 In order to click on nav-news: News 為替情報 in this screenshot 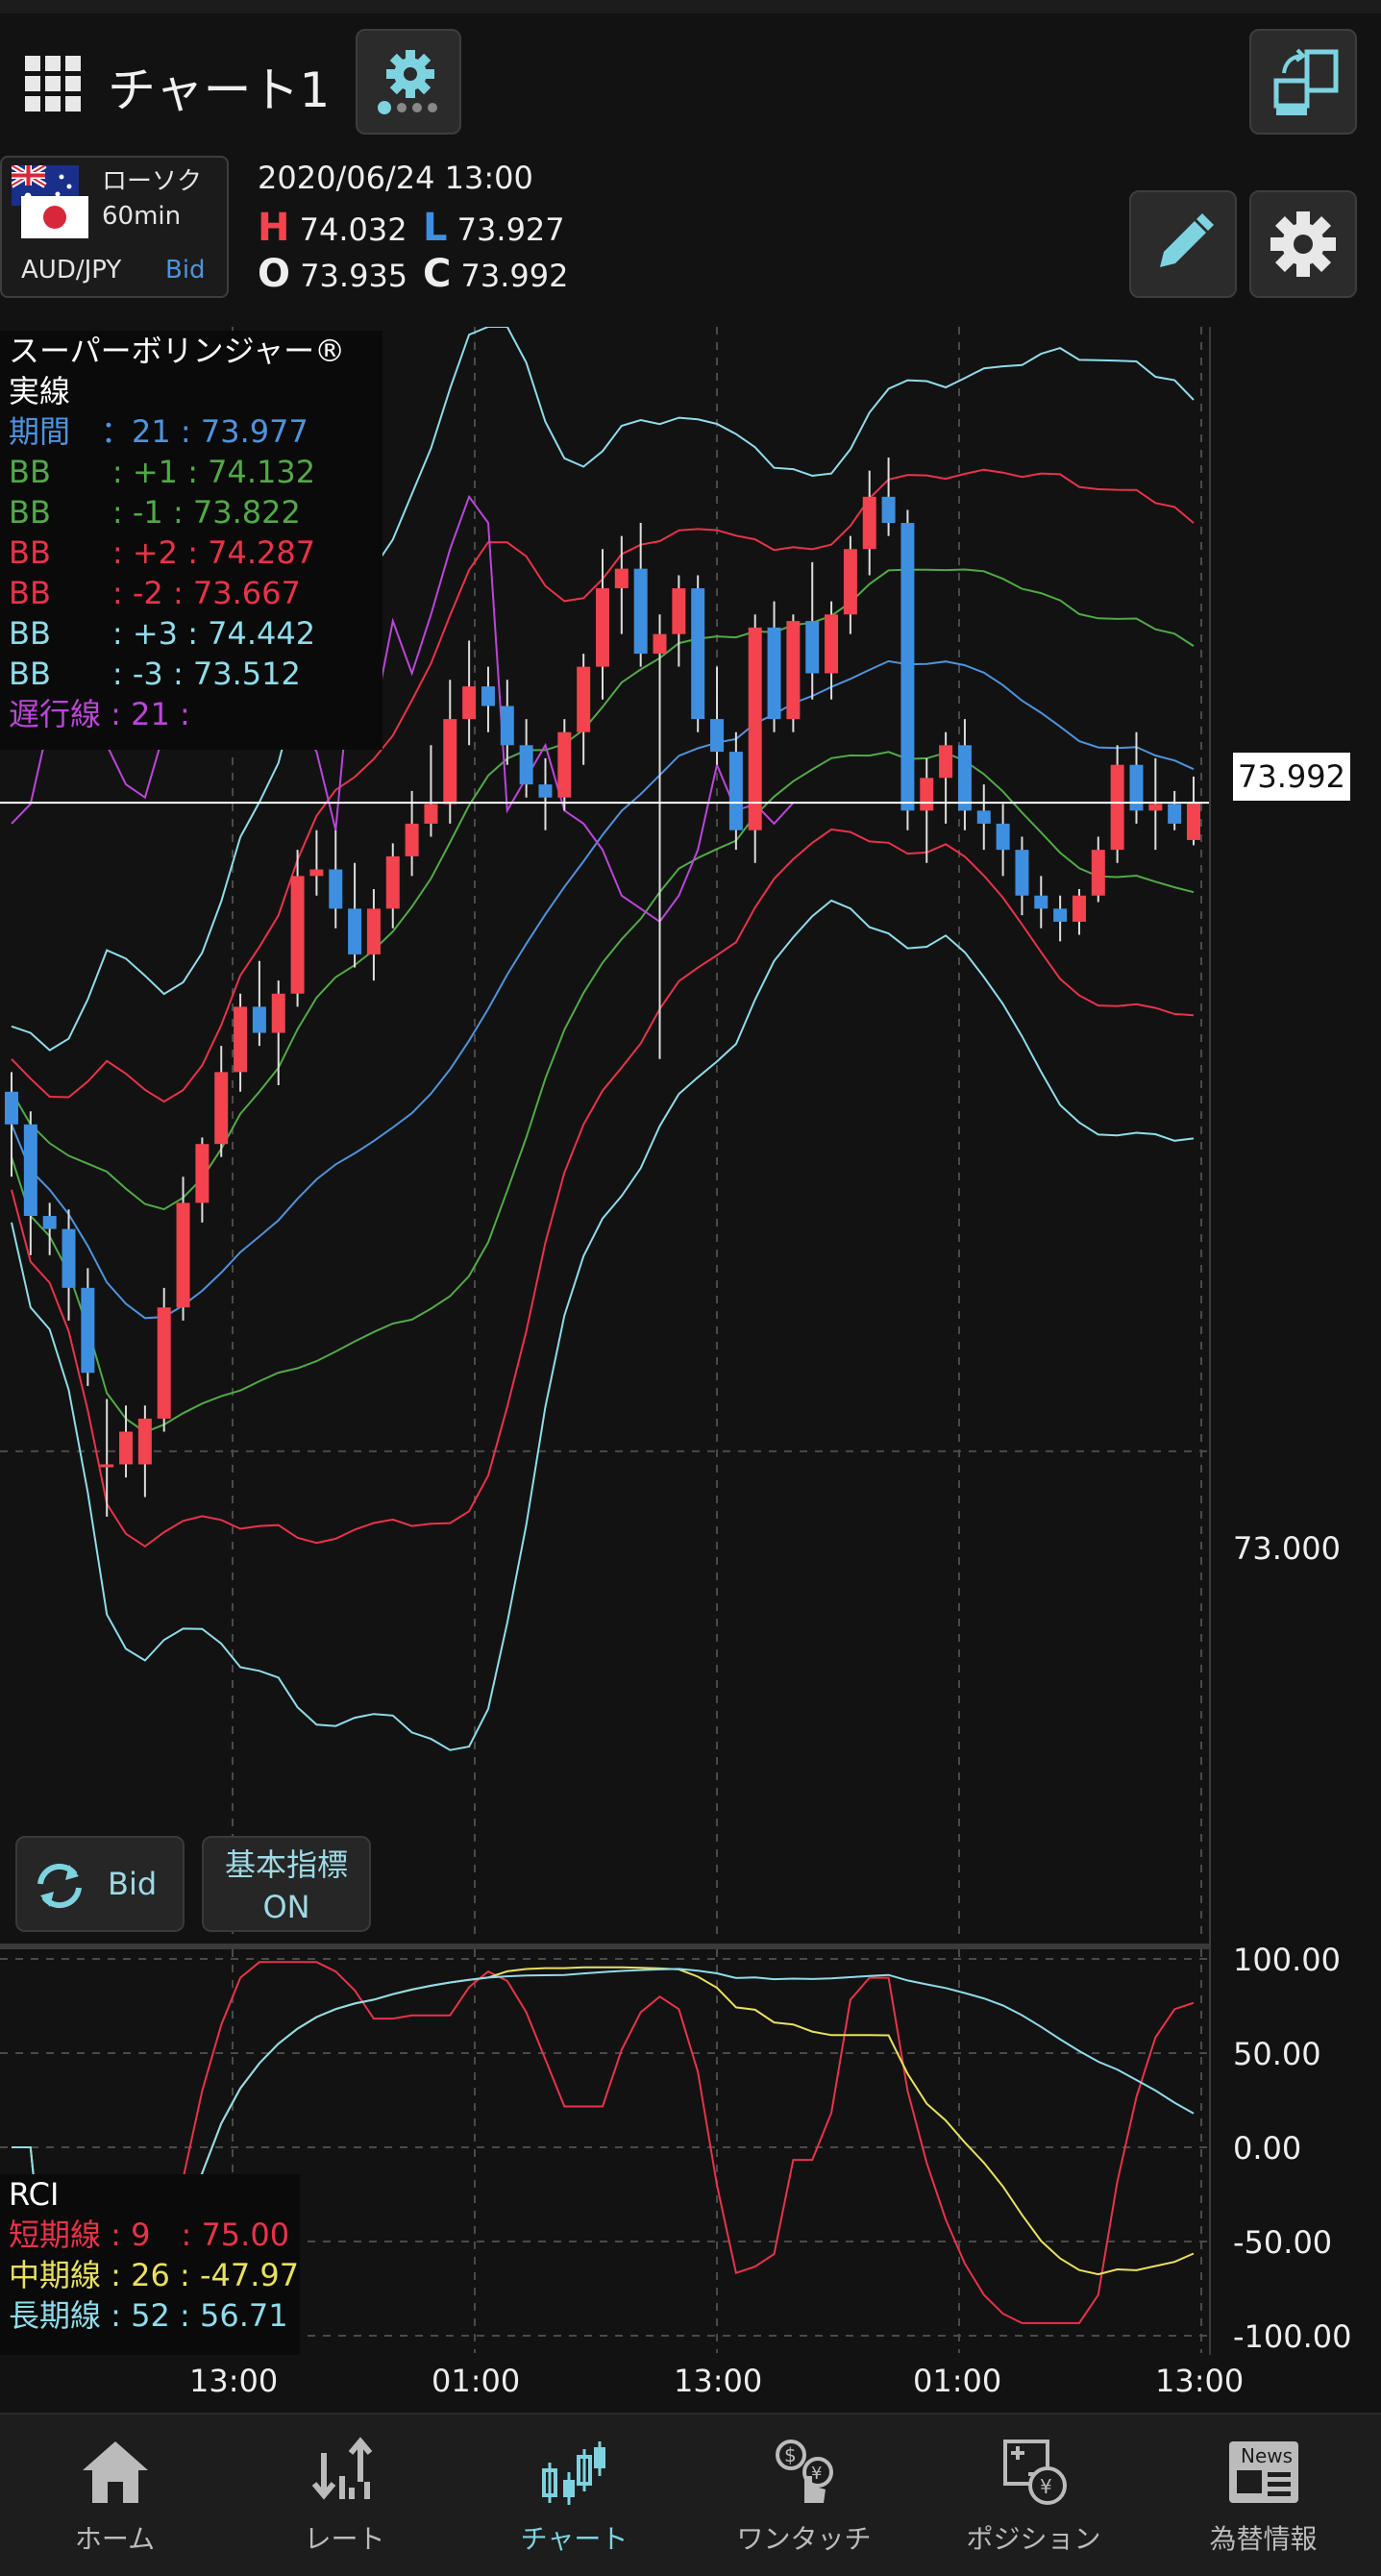, I will do `click(1263, 2495)`.